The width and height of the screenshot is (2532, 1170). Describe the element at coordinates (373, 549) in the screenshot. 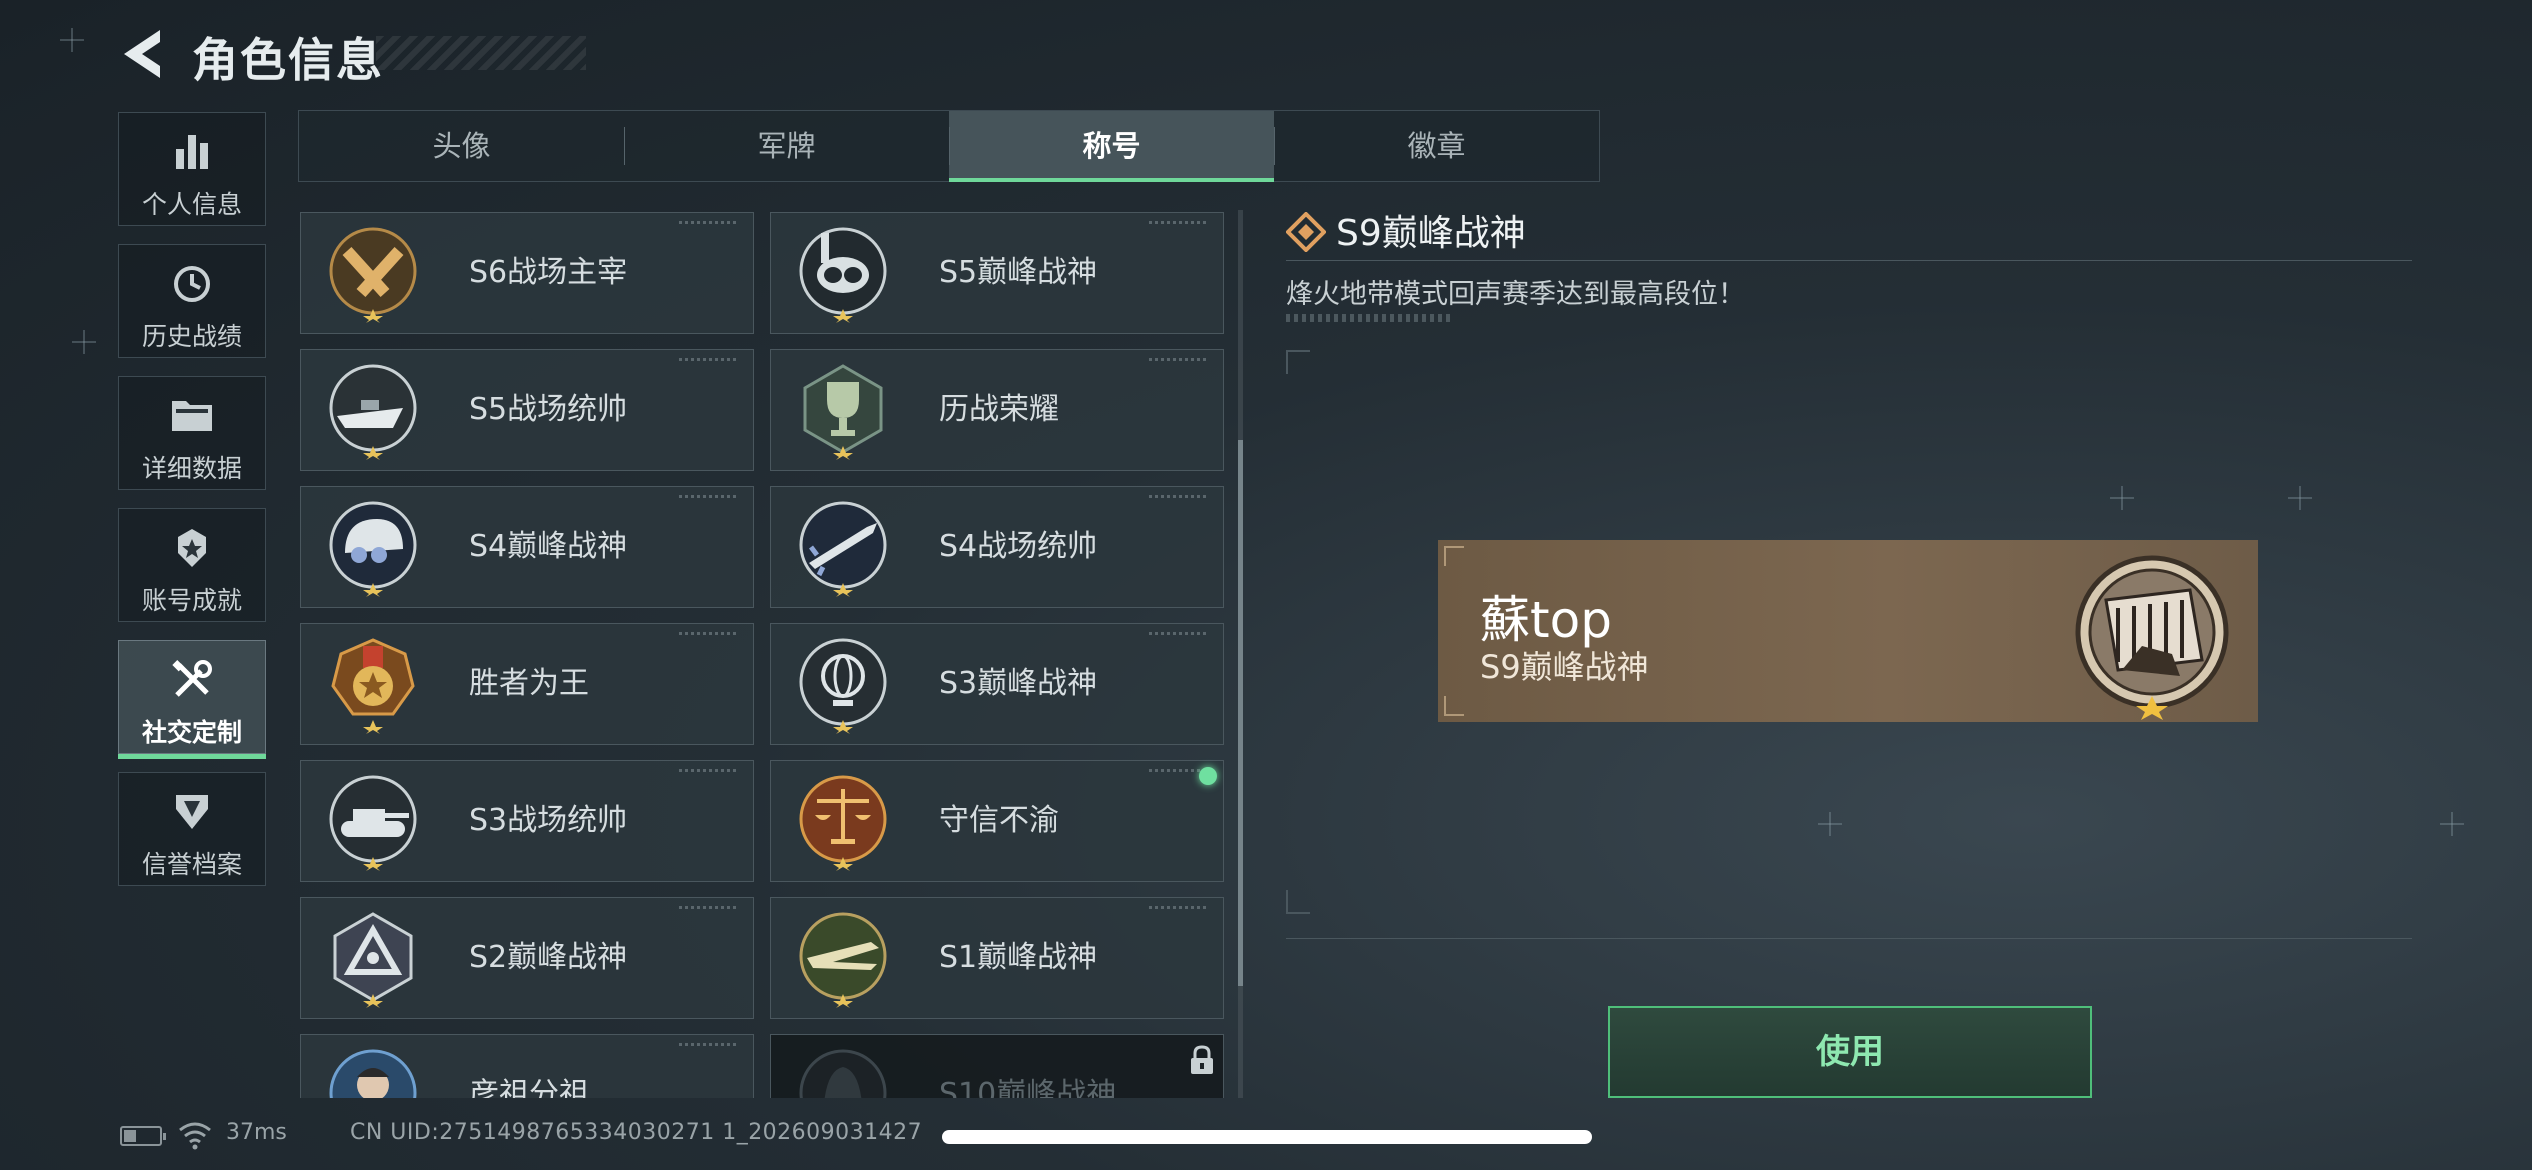

I see `night-vision-helmet-icon` at that location.